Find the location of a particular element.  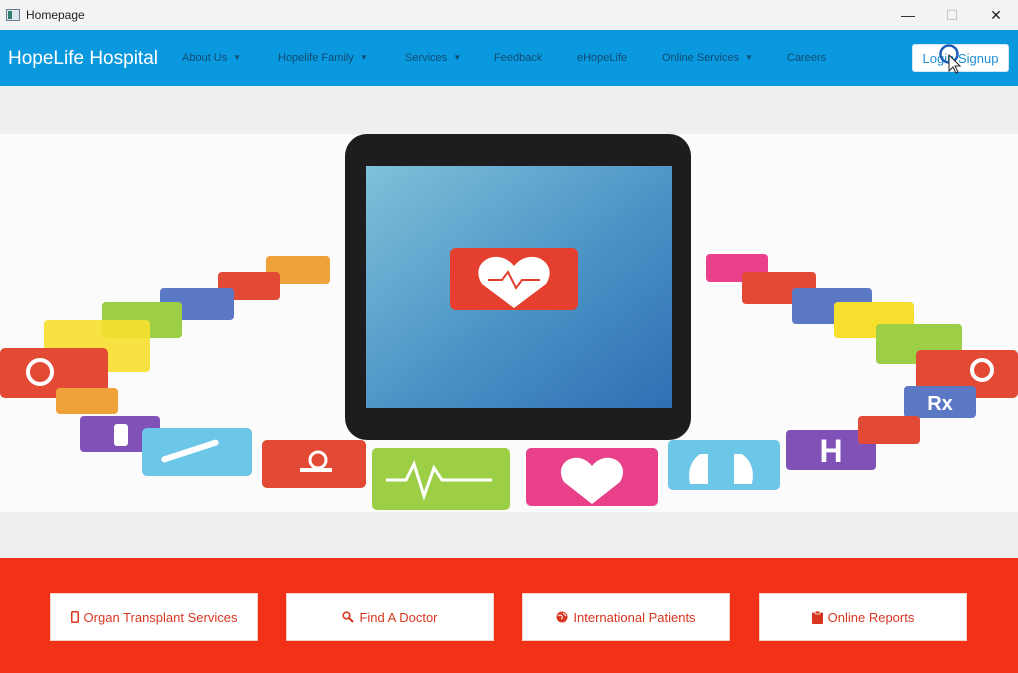

svg-text: H is located at coordinates (830, 451).